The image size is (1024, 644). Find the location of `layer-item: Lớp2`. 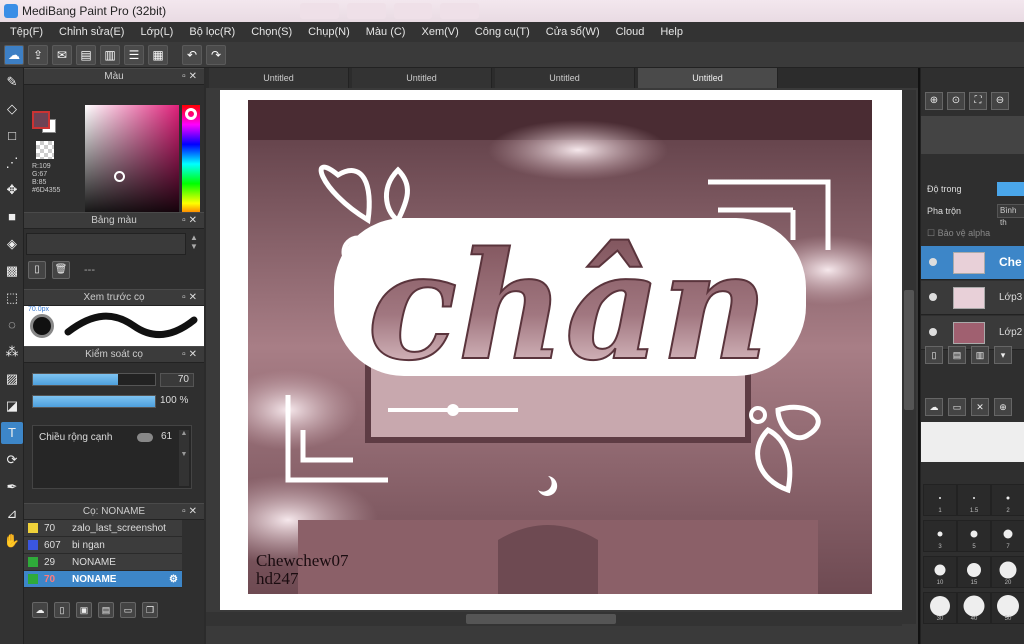

layer-item: Lớp2 is located at coordinates (972, 333).